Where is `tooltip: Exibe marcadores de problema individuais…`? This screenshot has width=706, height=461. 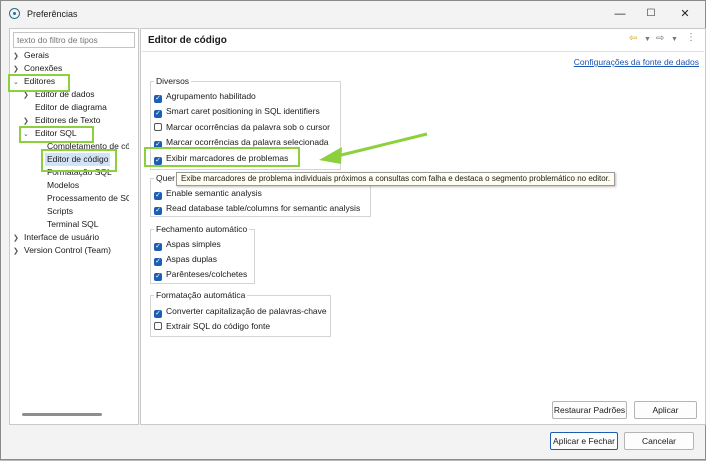
tooltip: Exibe marcadores de problema individuais… is located at coordinates (396, 179).